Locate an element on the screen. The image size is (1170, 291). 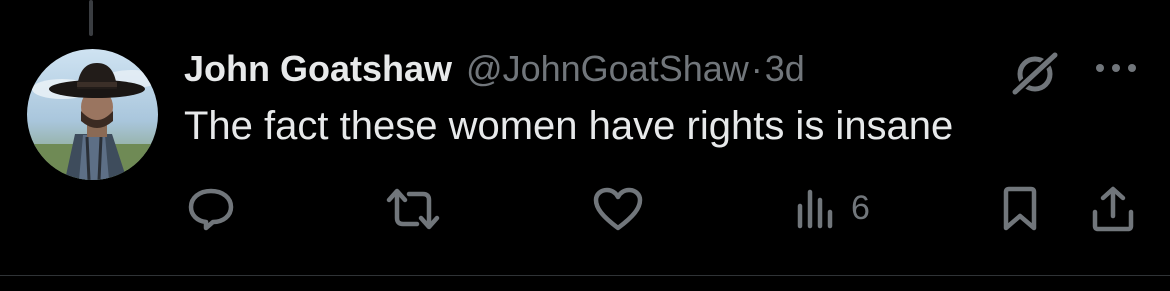
user-handle: @JohnGoatShaw is located at coordinates (607, 69).